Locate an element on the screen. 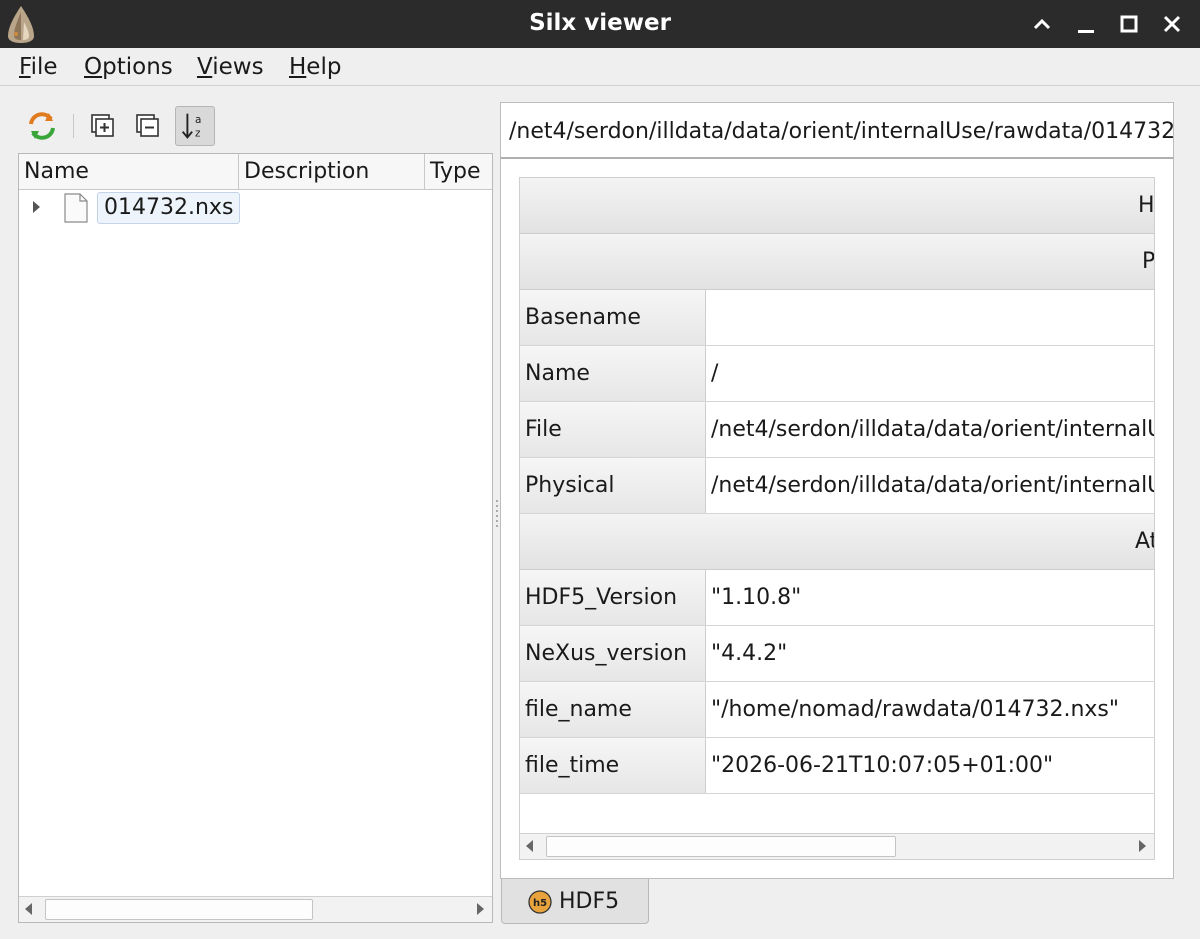 Image resolution: width=1200 pixels, height=939 pixels. sort-button: a z is located at coordinates (195, 126).